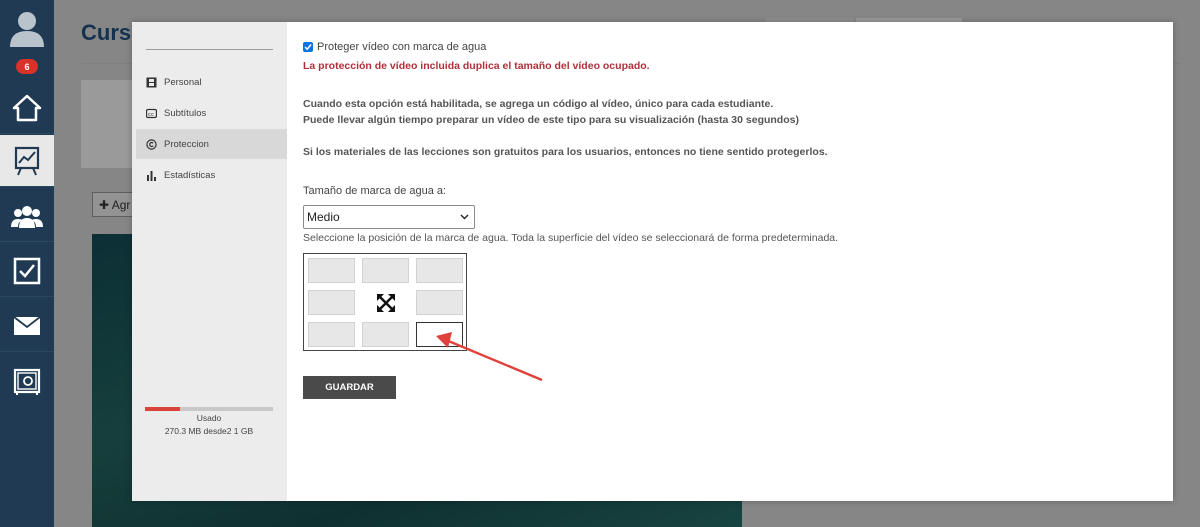 This screenshot has width=1200, height=527. Describe the element at coordinates (464, 217) in the screenshot. I see `chevron-down-icon` at that location.